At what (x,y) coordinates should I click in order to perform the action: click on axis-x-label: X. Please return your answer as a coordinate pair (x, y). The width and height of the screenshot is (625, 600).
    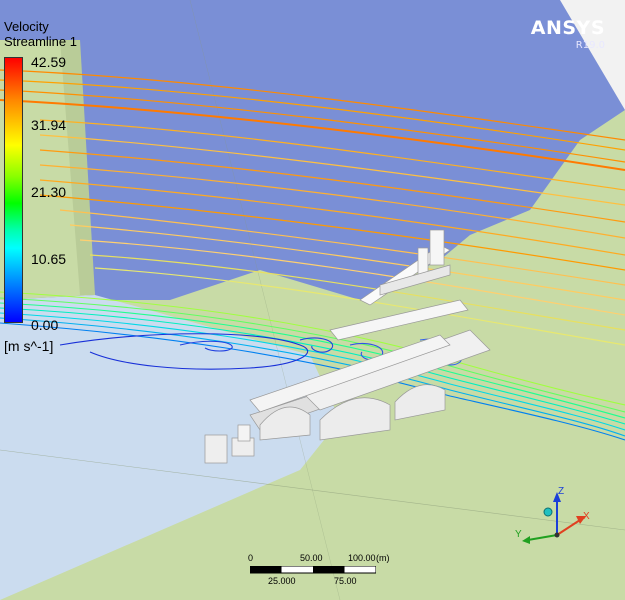
    Looking at the image, I should click on (586, 516).